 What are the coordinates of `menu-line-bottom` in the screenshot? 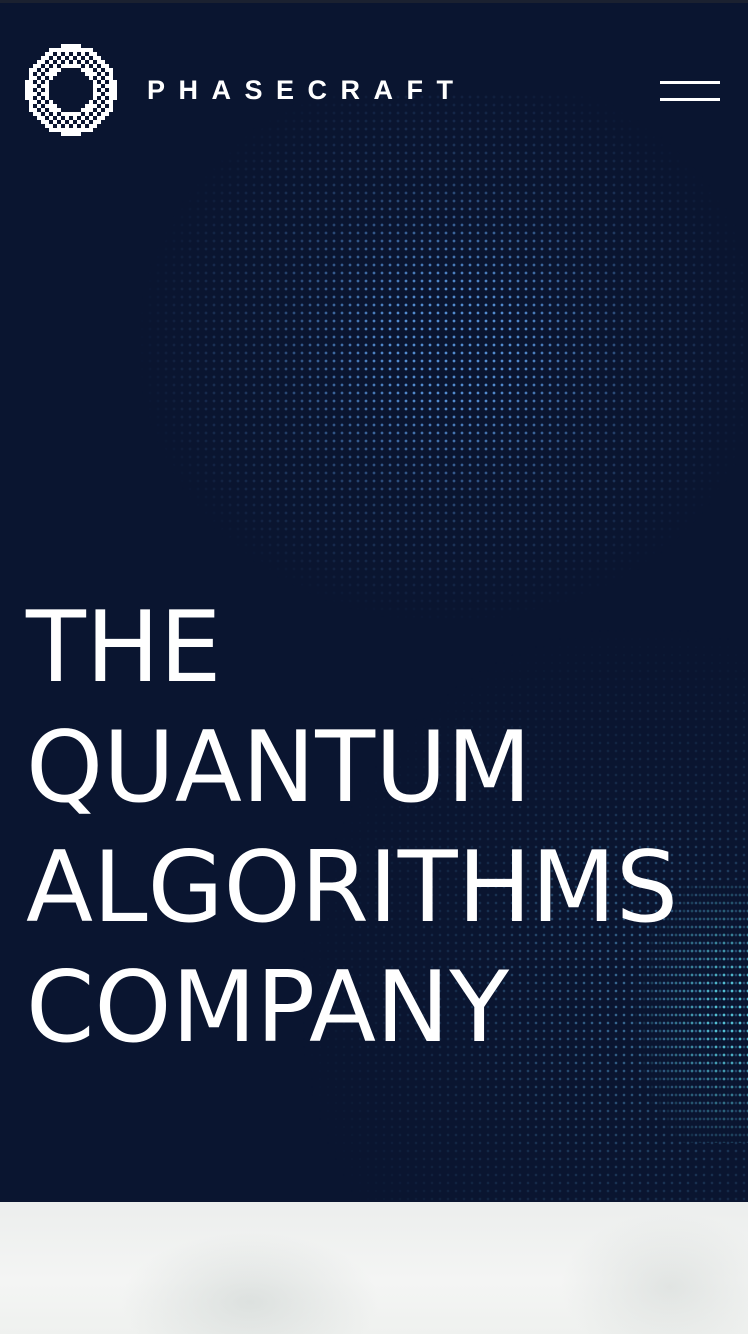 It's located at (690, 99).